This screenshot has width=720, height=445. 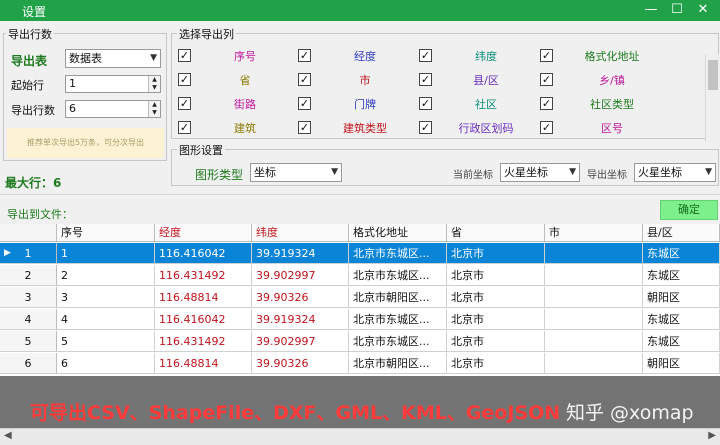 What do you see at coordinates (594, 233) in the screenshot?
I see `column-header: 市` at bounding box center [594, 233].